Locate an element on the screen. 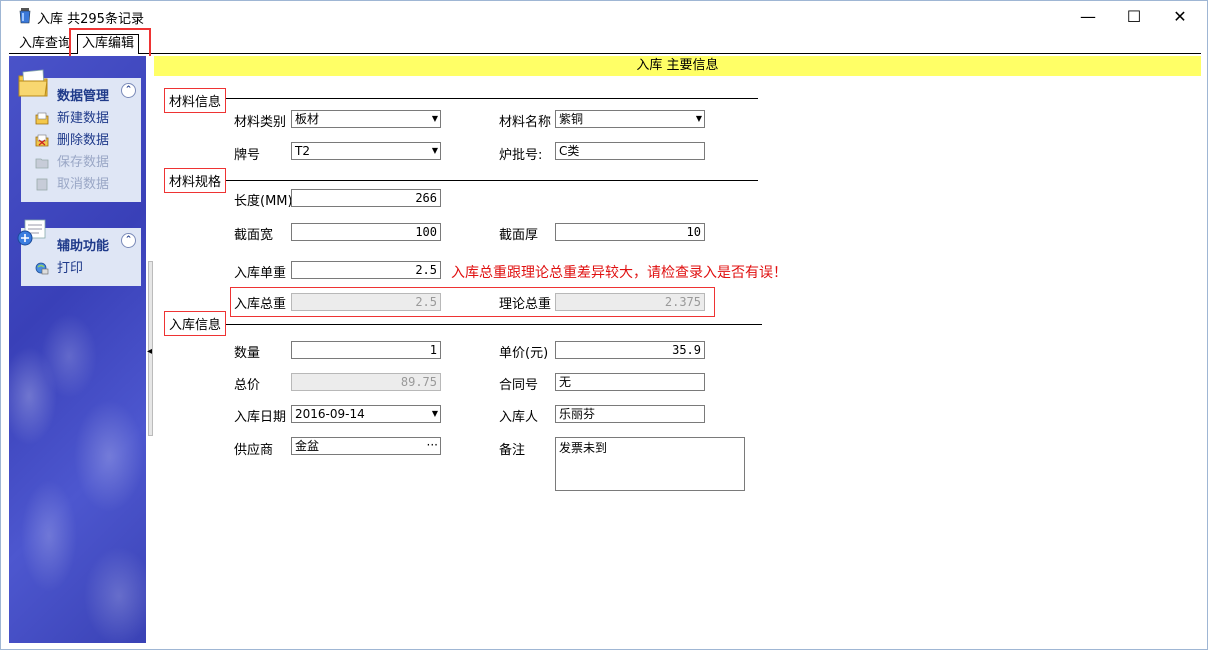  thickness-label: 截面厚 is located at coordinates (519, 235).